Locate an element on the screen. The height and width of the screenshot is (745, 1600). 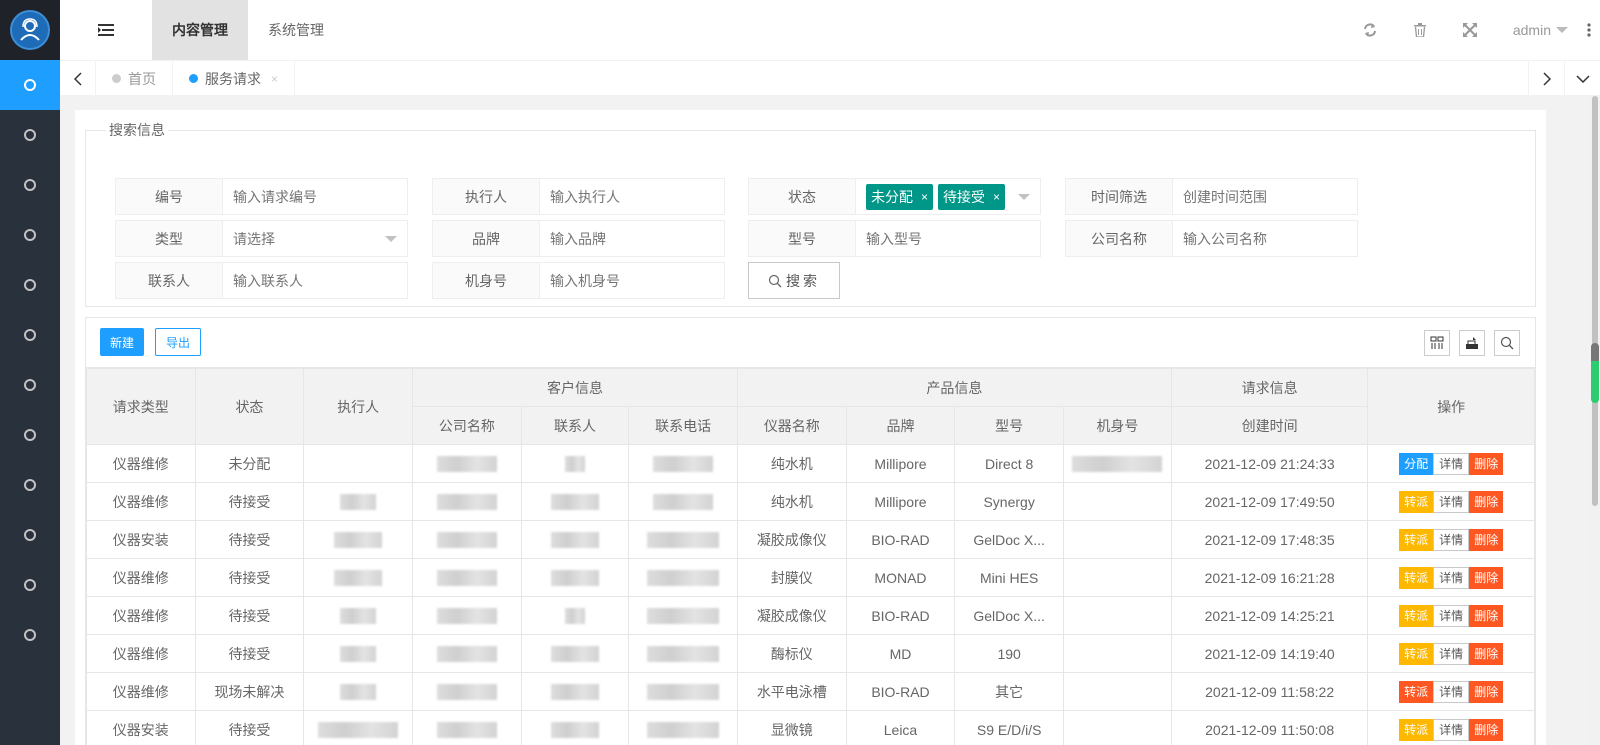
col-header: 联系人 is located at coordinates (575, 425).